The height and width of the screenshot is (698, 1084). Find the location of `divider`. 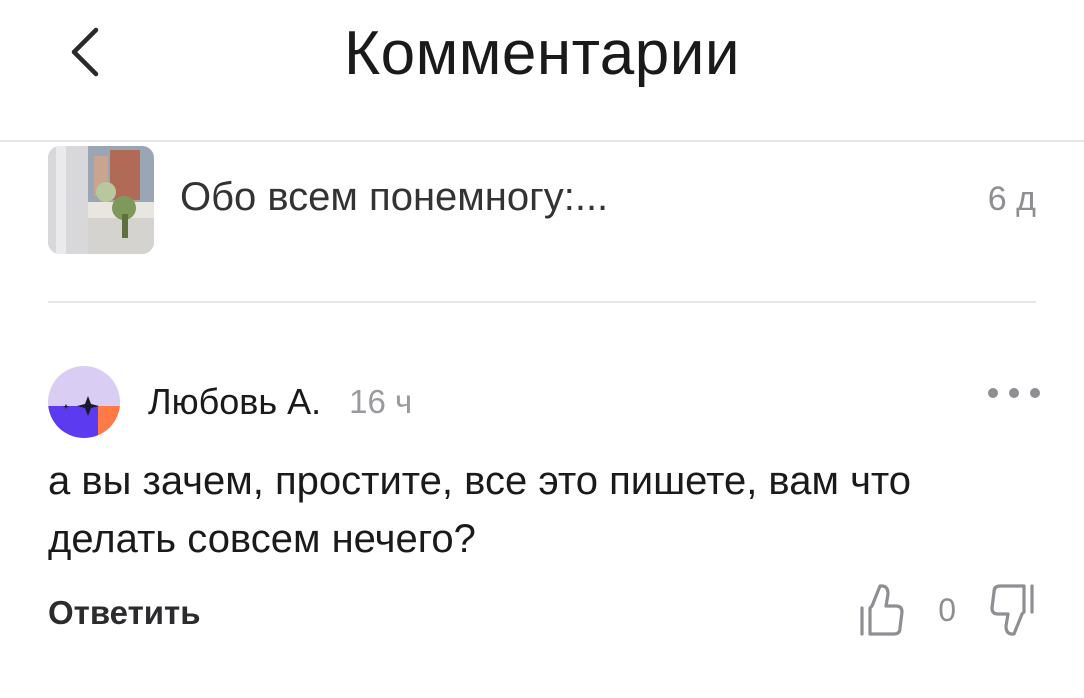

divider is located at coordinates (542, 302).